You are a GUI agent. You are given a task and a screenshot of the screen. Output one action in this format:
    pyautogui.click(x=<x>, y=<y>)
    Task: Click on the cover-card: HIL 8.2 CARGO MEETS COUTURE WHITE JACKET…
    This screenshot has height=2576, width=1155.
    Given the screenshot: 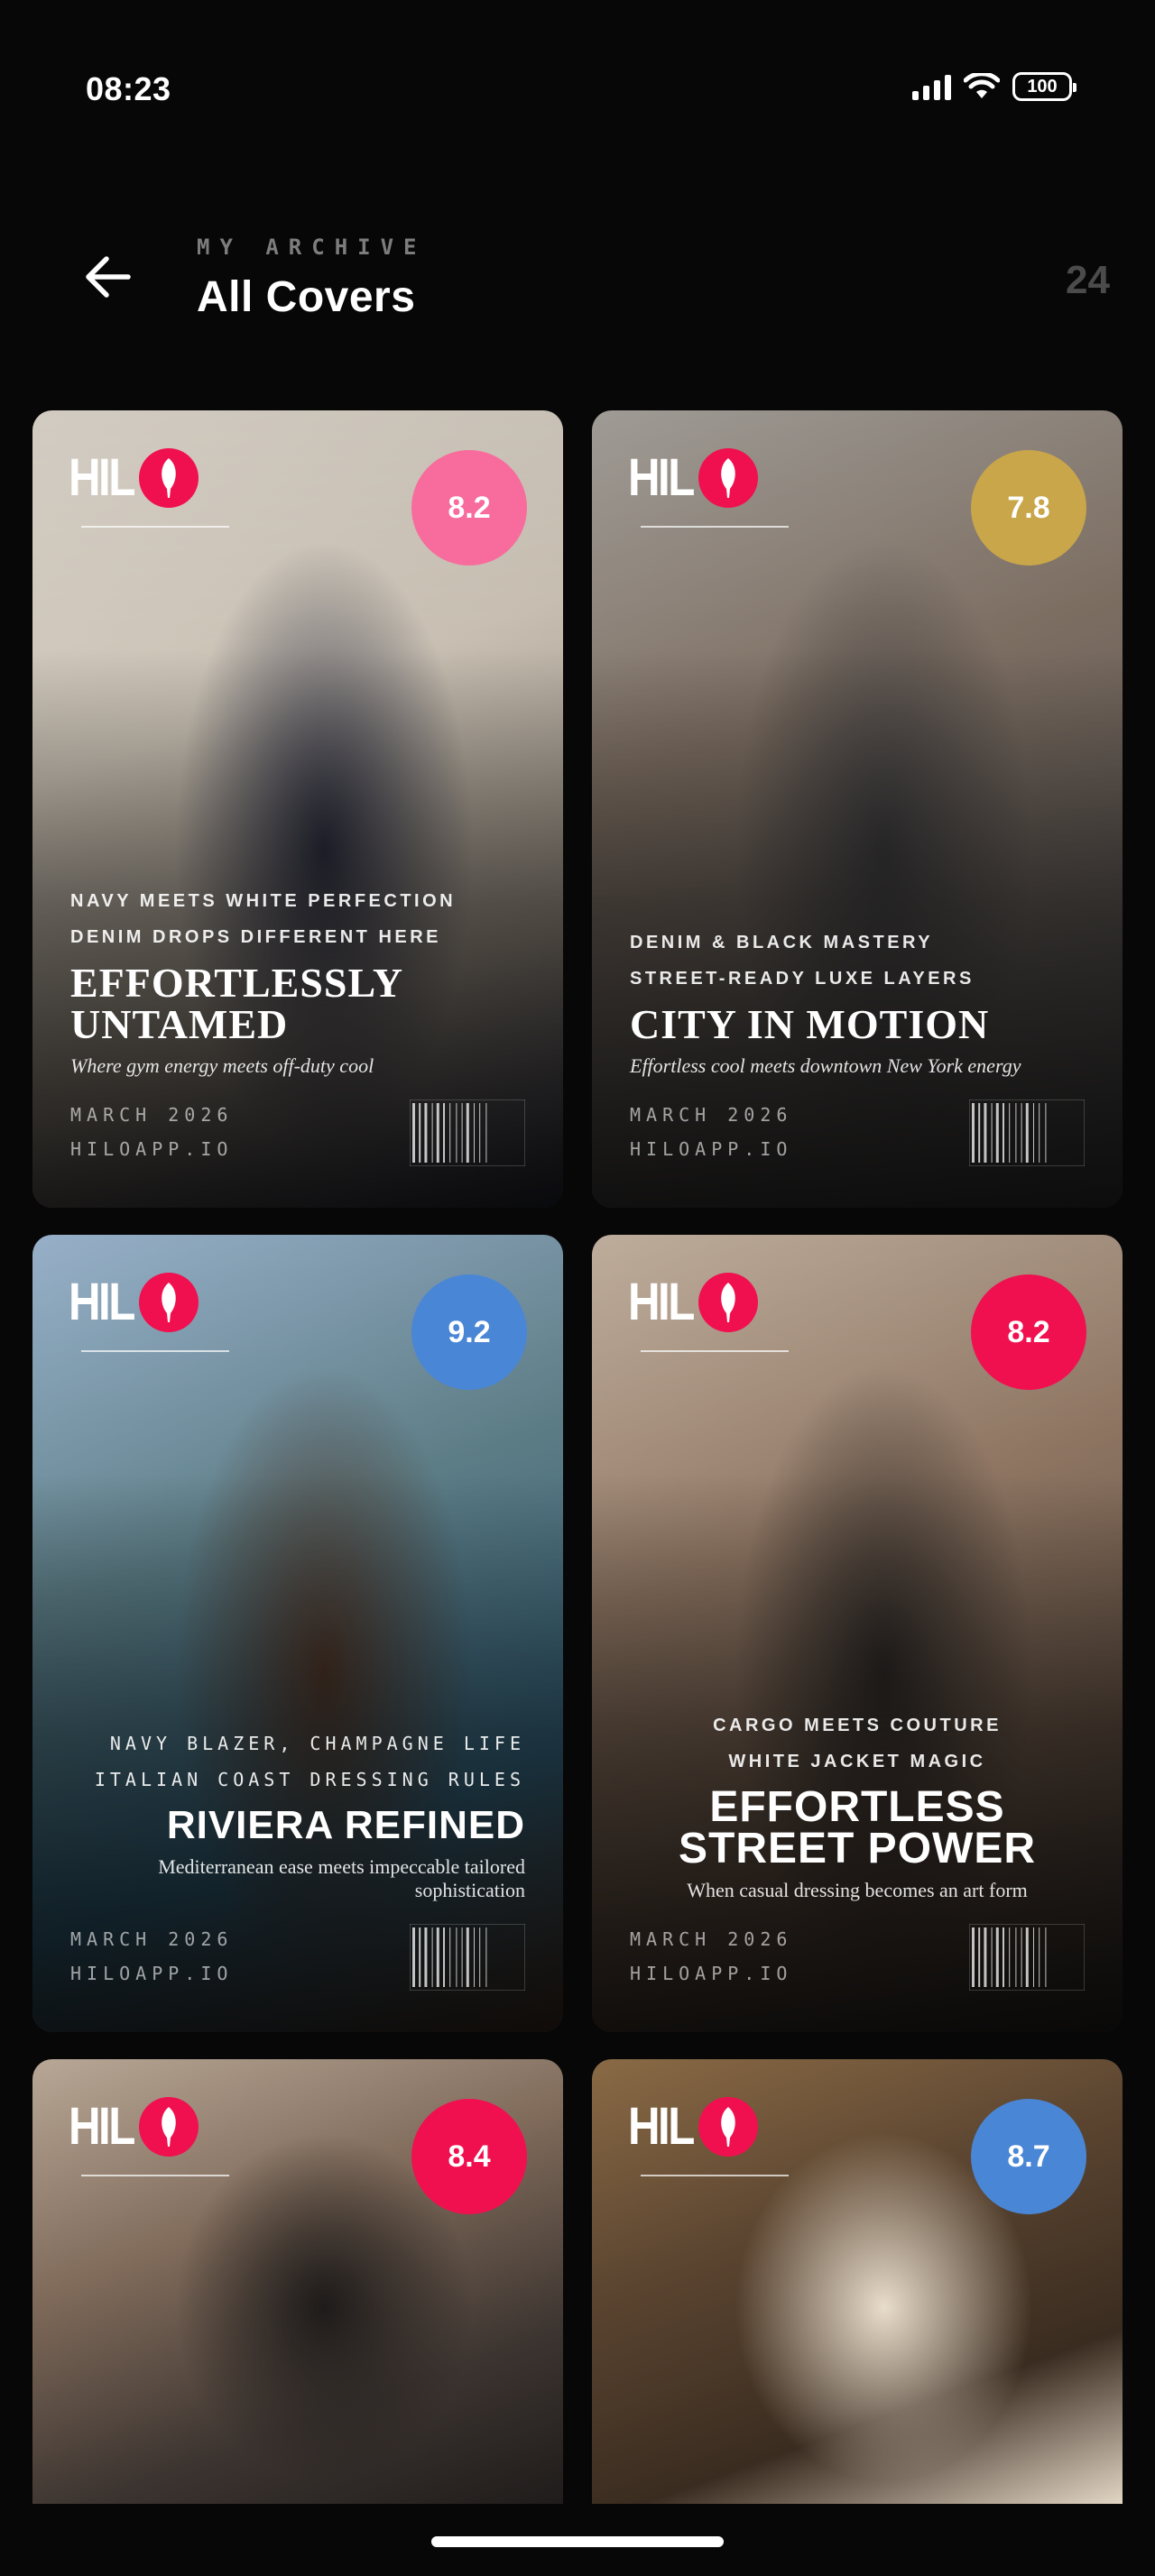 What is the action you would take?
    pyautogui.click(x=857, y=1633)
    